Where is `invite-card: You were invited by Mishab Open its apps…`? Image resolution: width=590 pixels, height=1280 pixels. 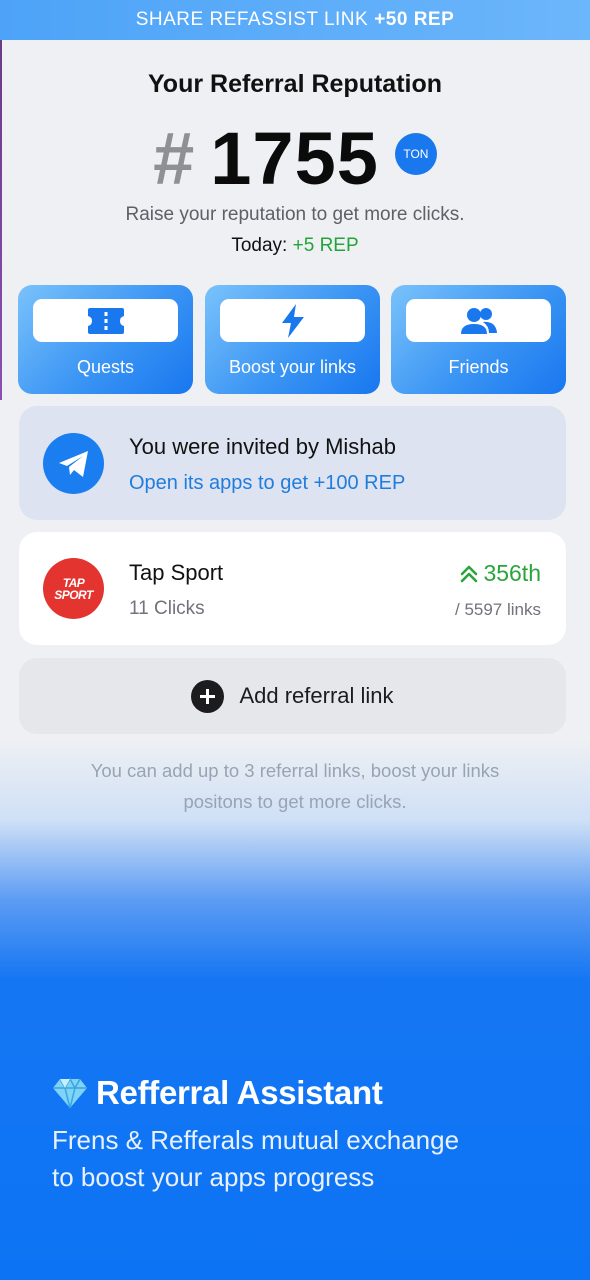
invite-card: You were invited by Mishab Open its apps… is located at coordinates (292, 463).